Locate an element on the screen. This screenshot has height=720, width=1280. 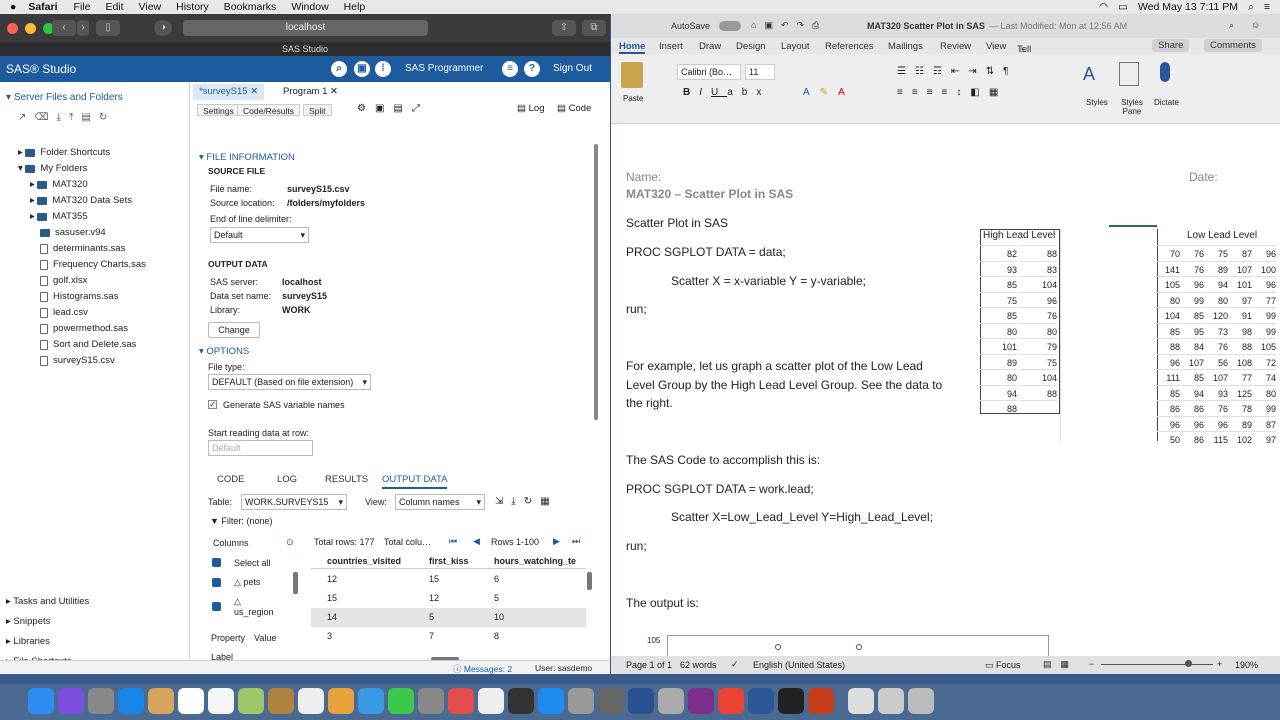
grid-header: countries_visited is located at coordinates (364, 561).